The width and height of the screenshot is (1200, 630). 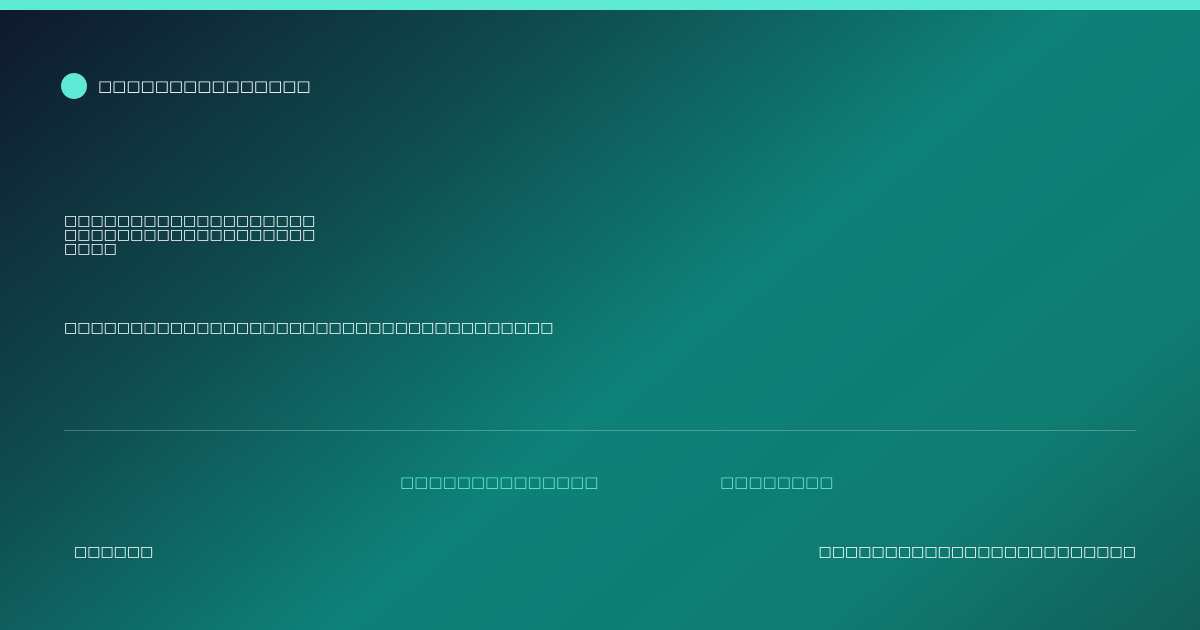 I want to click on link-secondary: □□□□□□□□, so click(x=776, y=482).